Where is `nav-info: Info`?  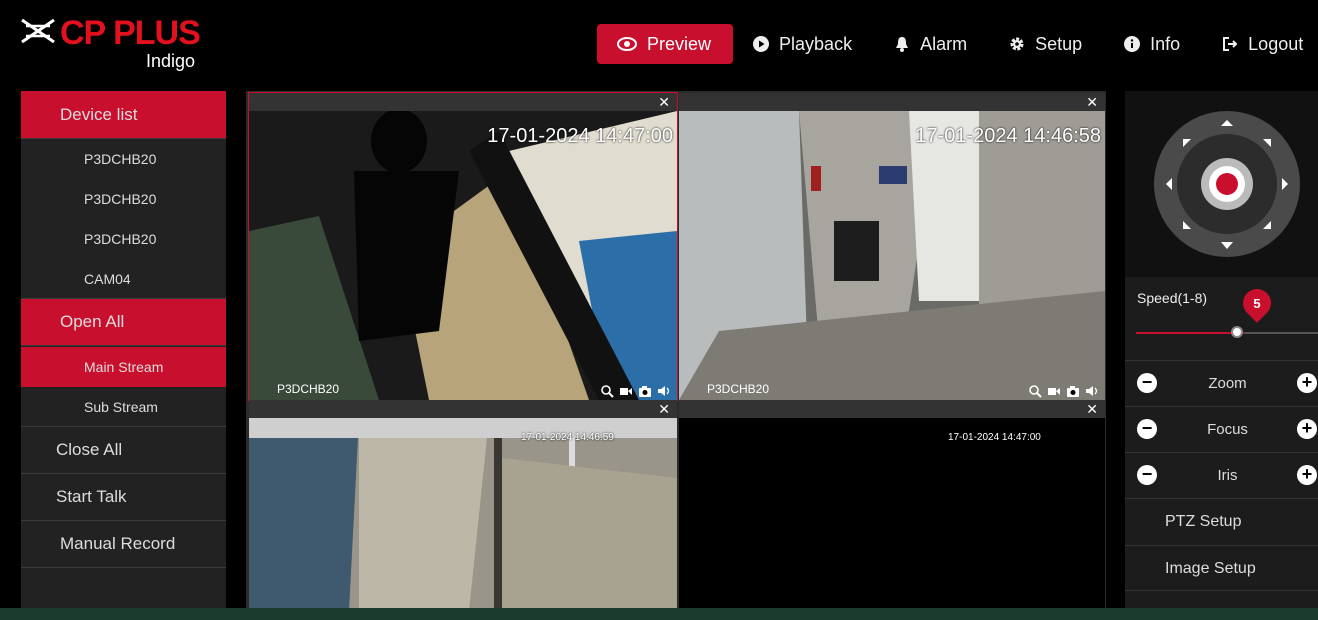
nav-info: Info is located at coordinates (1153, 44).